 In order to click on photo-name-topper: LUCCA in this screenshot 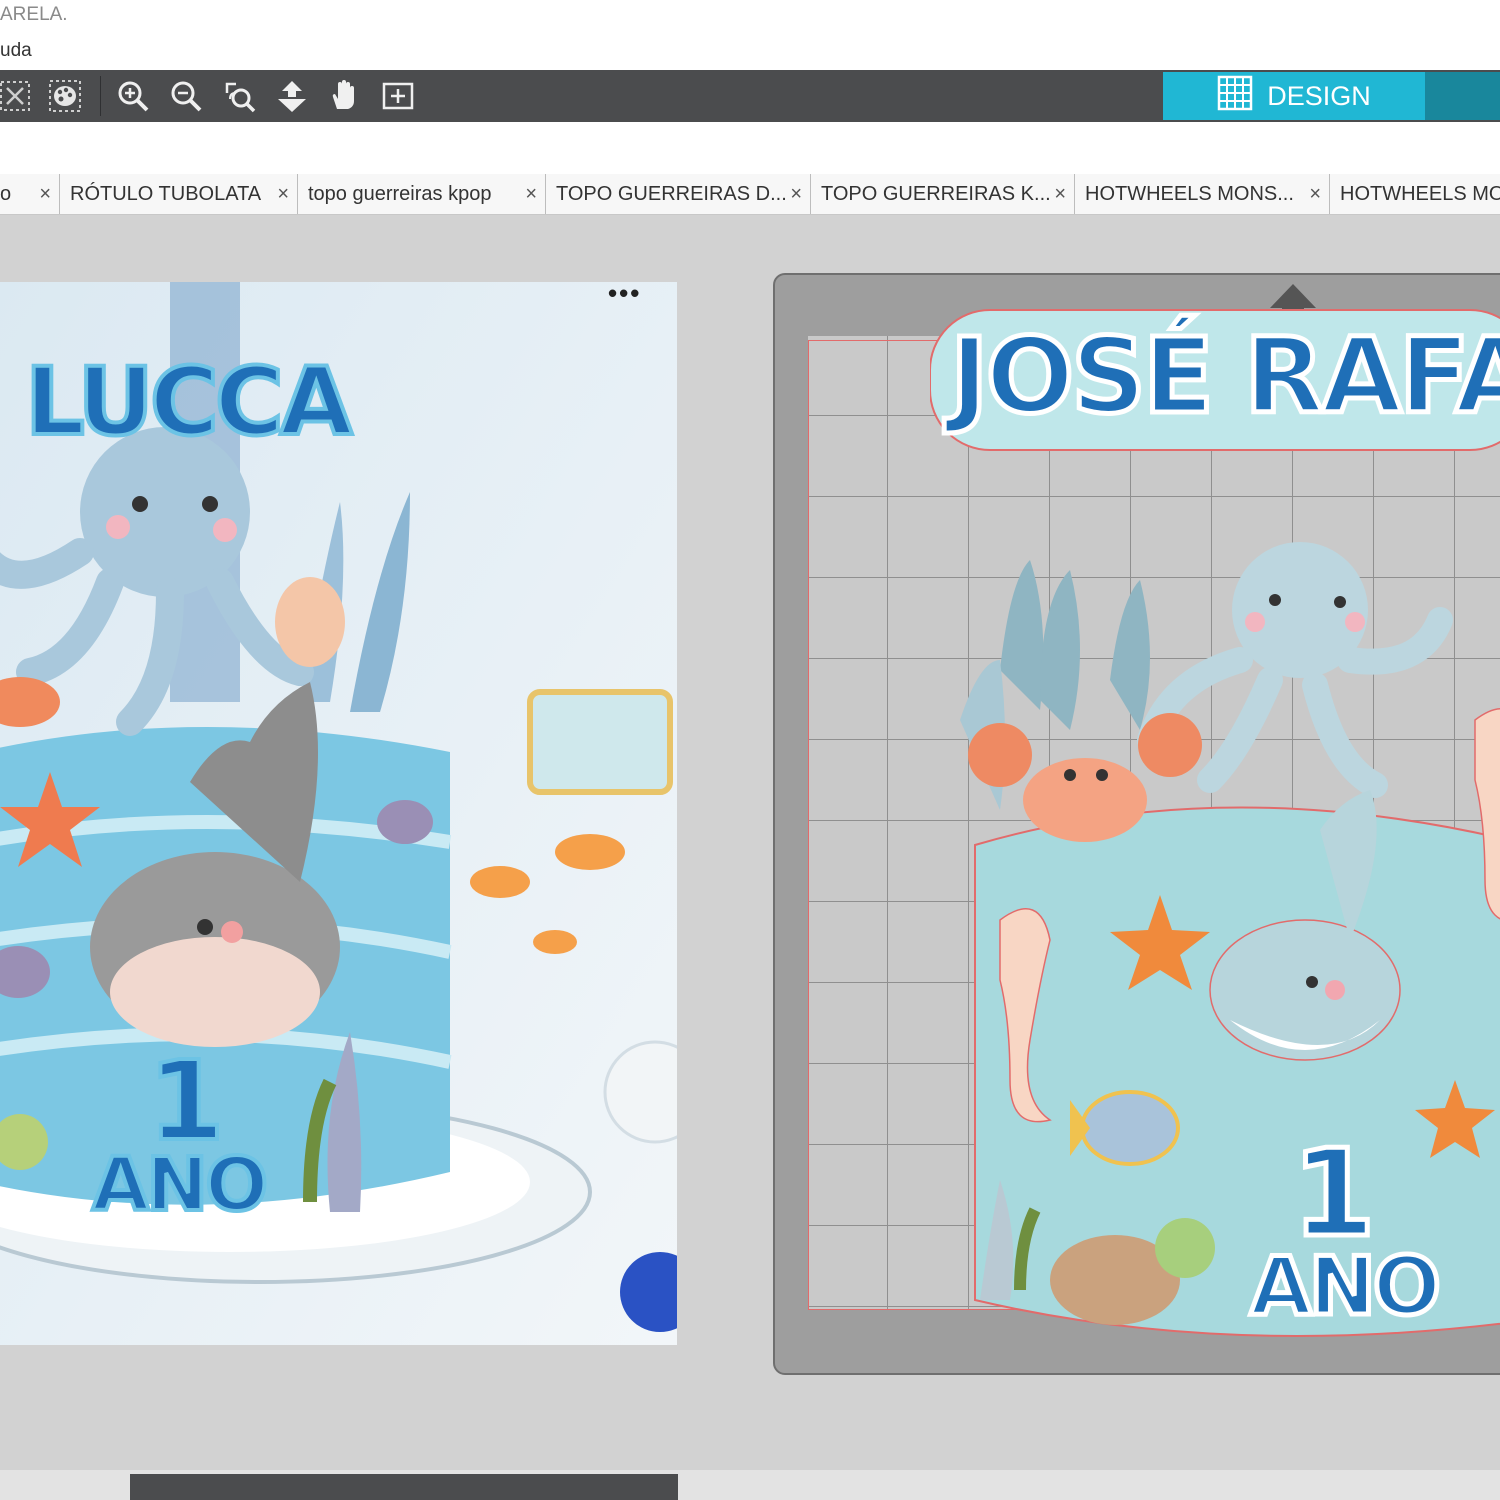, I will do `click(189, 402)`.